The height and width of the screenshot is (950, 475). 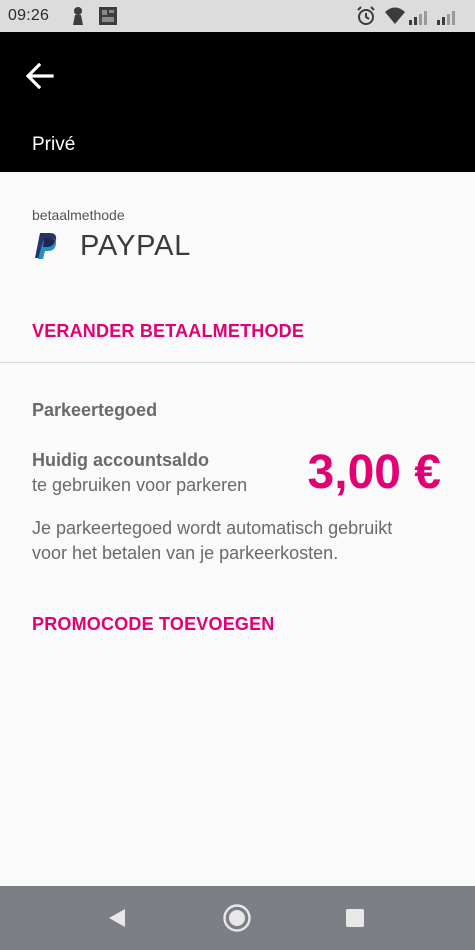 What do you see at coordinates (136, 246) in the screenshot?
I see `payment-method-name: PAYPAL` at bounding box center [136, 246].